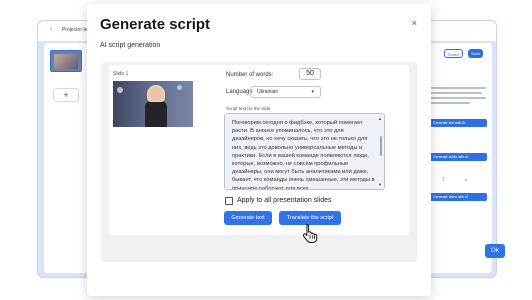  Describe the element at coordinates (458, 123) in the screenshot. I see `generate-text-ai-button: Generate text with AI` at that location.